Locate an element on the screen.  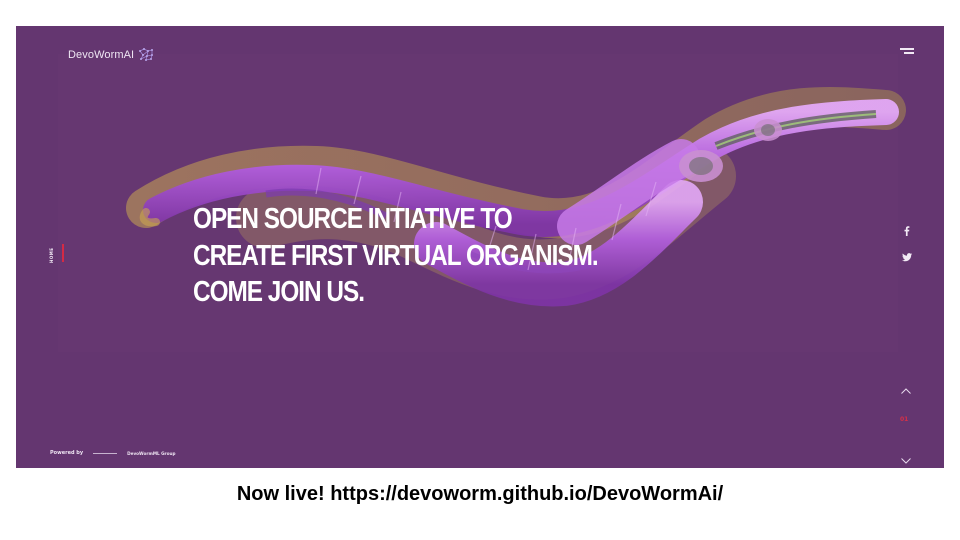
page-indicator: 01 is located at coordinates (904, 419).